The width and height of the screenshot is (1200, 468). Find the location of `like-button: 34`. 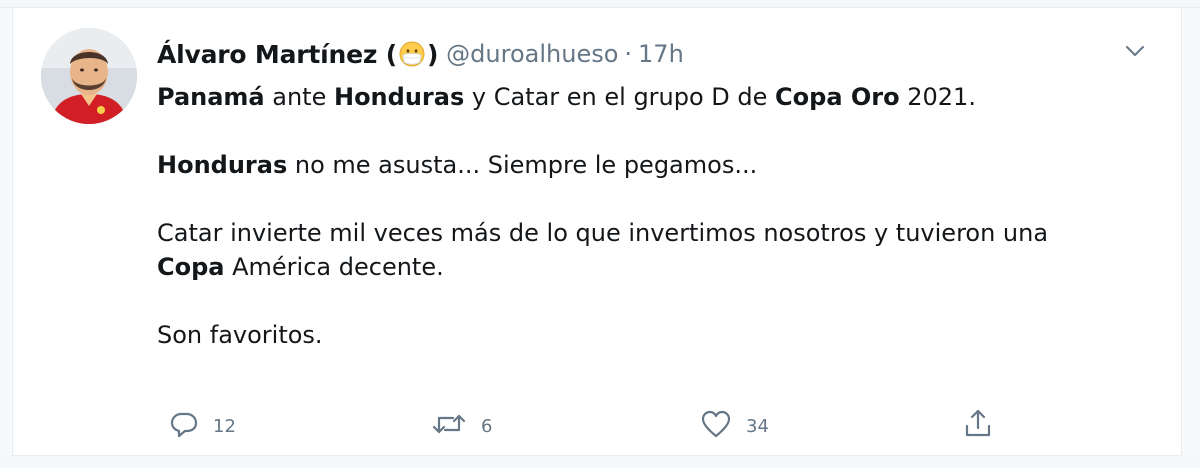

like-button: 34 is located at coordinates (734, 426).